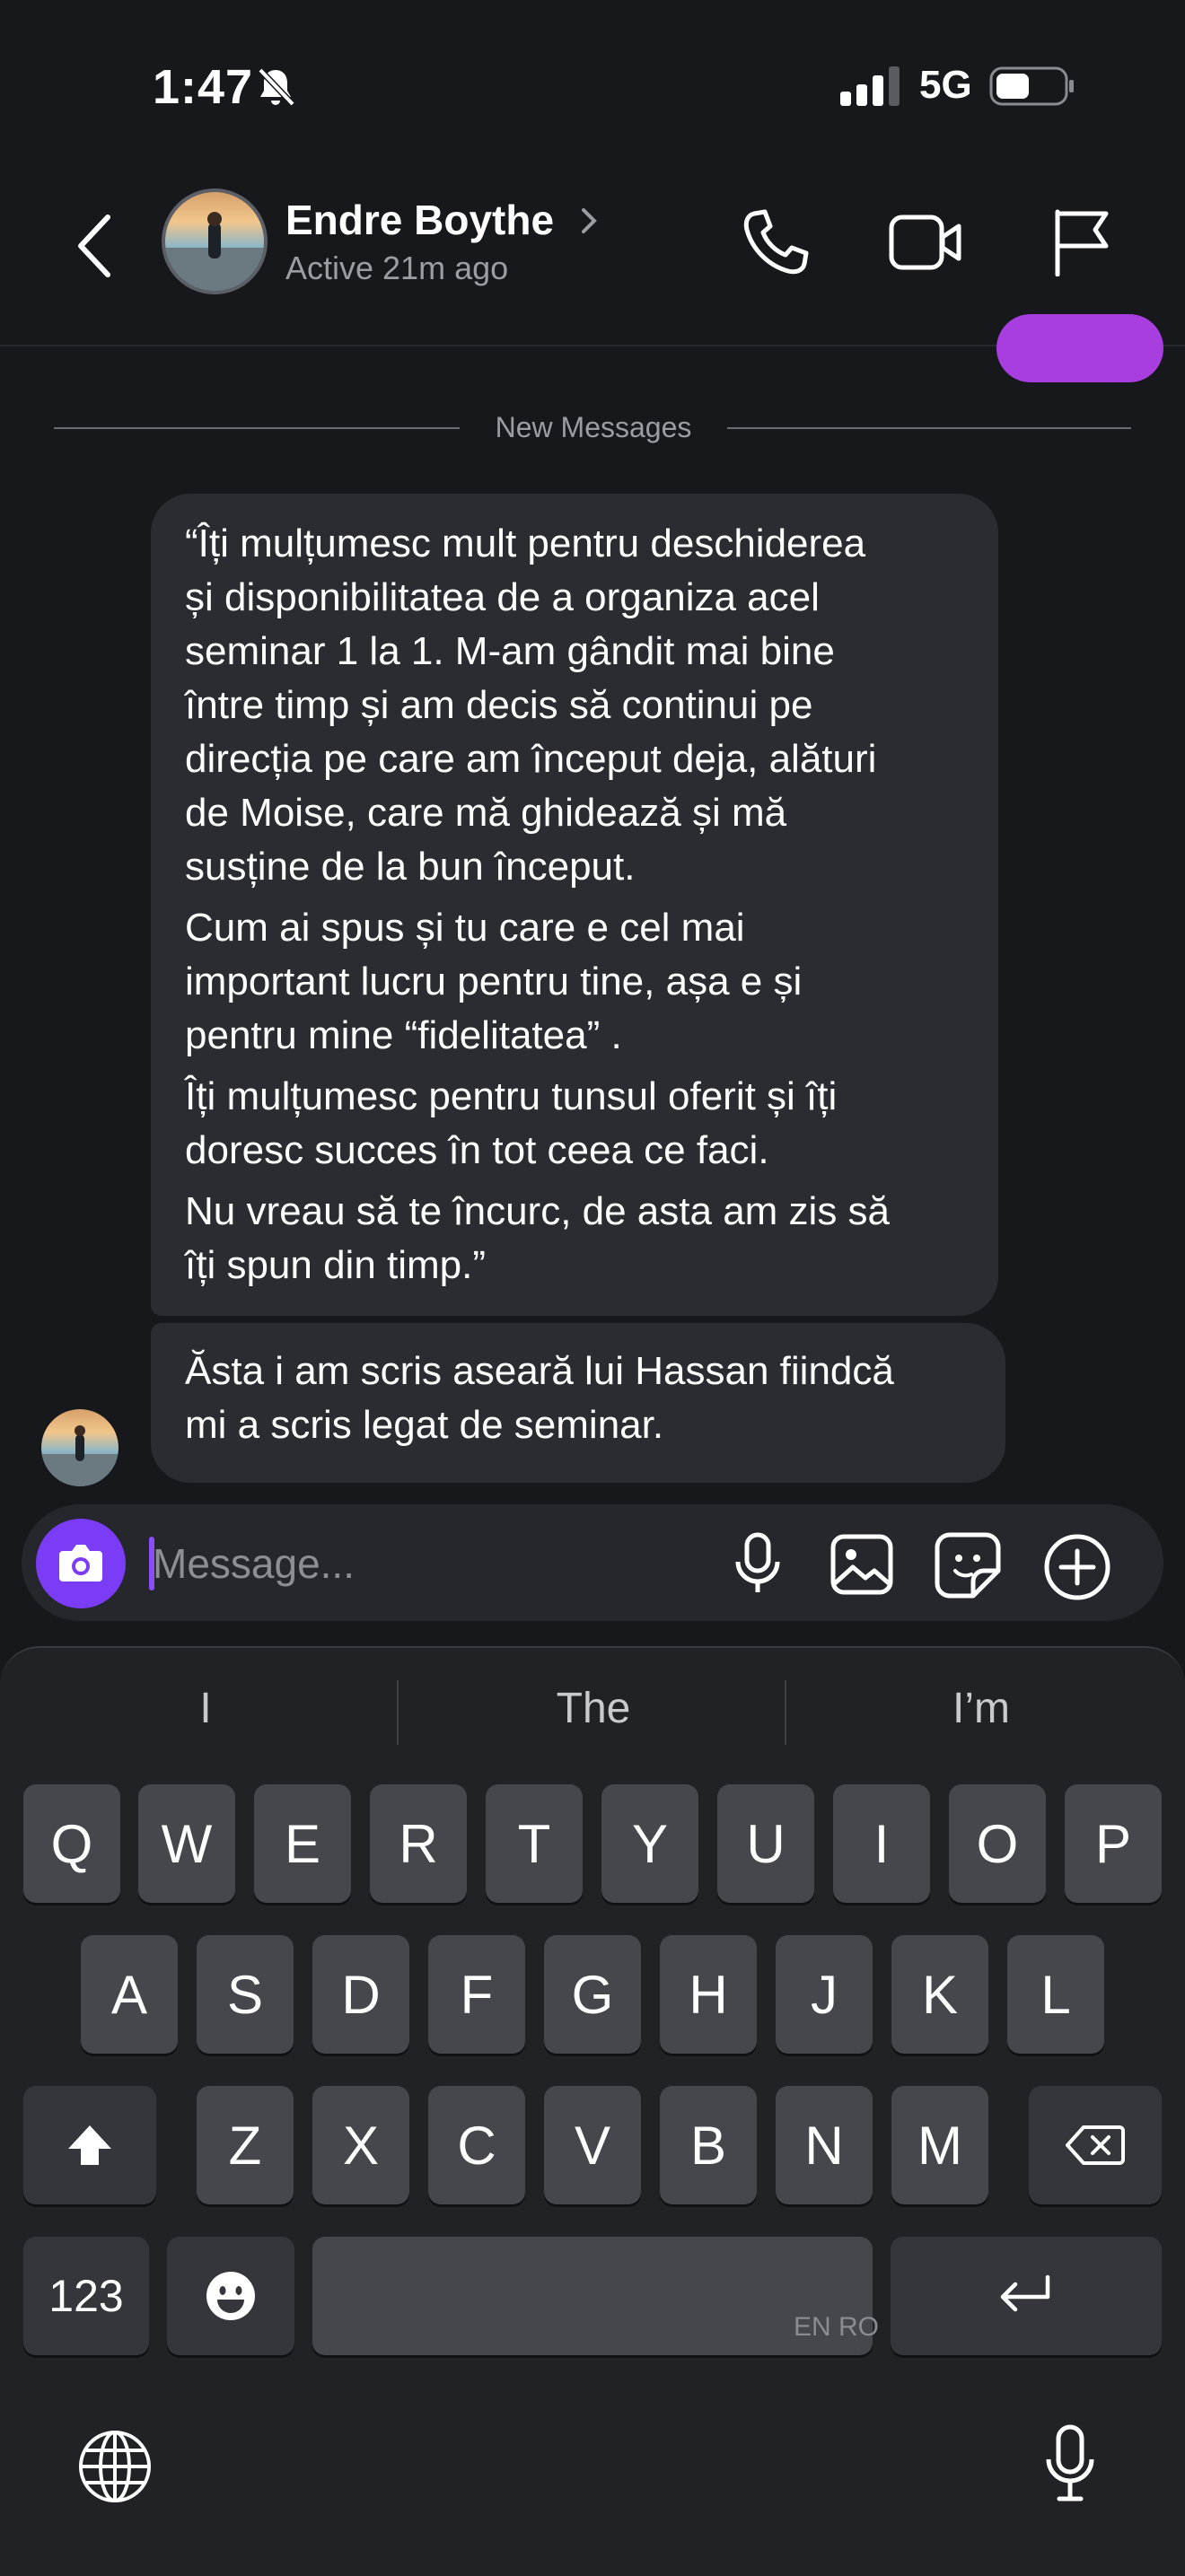 This screenshot has height=2576, width=1185. What do you see at coordinates (824, 1994) in the screenshot?
I see `key-j: J` at bounding box center [824, 1994].